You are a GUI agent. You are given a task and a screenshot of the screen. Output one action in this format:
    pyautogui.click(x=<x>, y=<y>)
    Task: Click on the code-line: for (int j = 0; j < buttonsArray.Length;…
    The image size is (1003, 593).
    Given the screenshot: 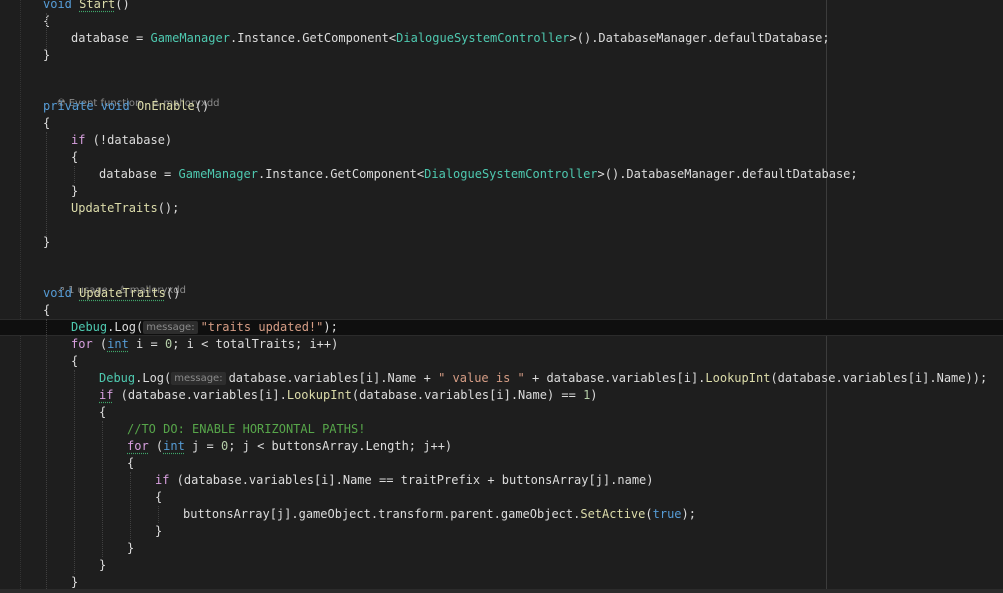 What is the action you would take?
    pyautogui.click(x=226, y=446)
    